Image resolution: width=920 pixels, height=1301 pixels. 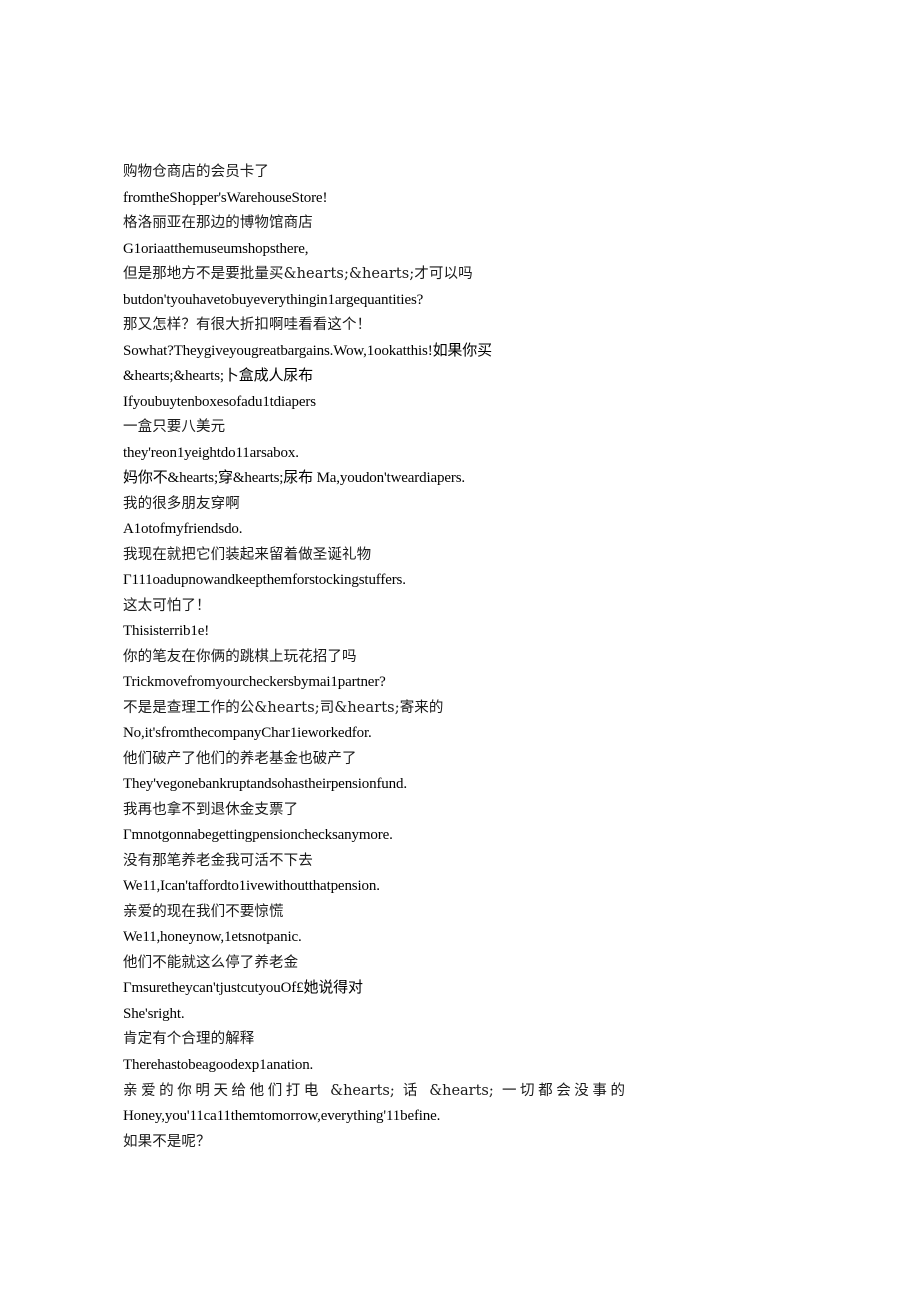 I want to click on transcript-line: 如果不是呢？, so click(x=167, y=1141).